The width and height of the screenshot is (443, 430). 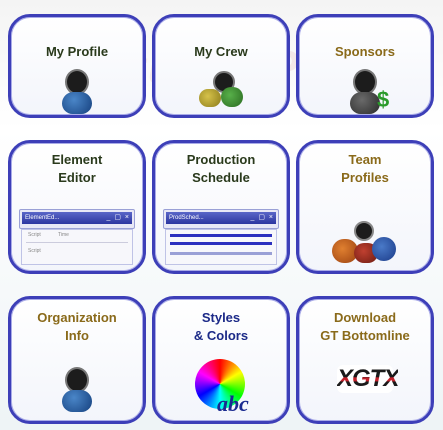 I want to click on sponsors-button: Sponsors $, so click(x=365, y=66).